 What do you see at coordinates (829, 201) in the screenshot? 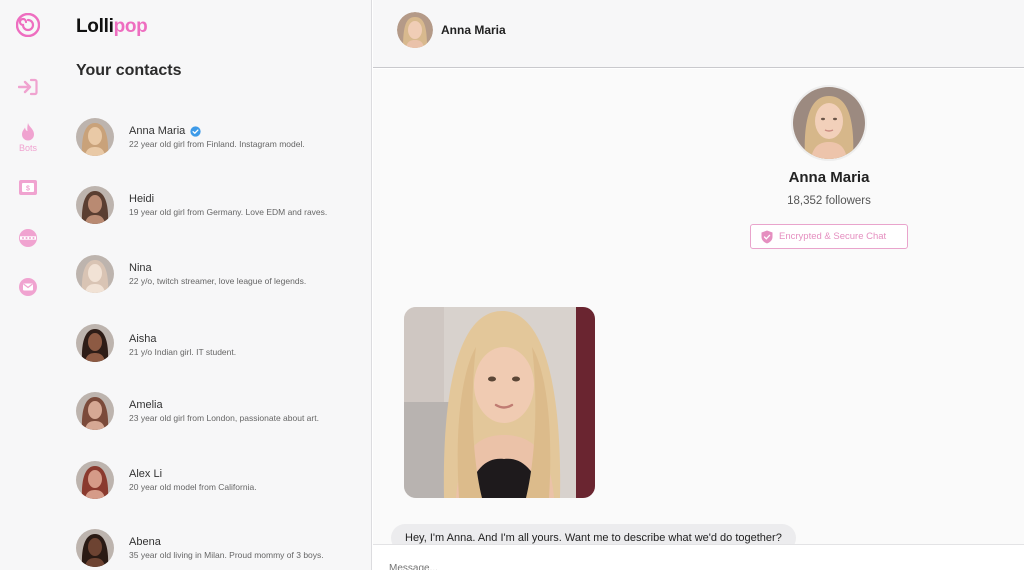
I see `profile-followers: 18,352 followers` at bounding box center [829, 201].